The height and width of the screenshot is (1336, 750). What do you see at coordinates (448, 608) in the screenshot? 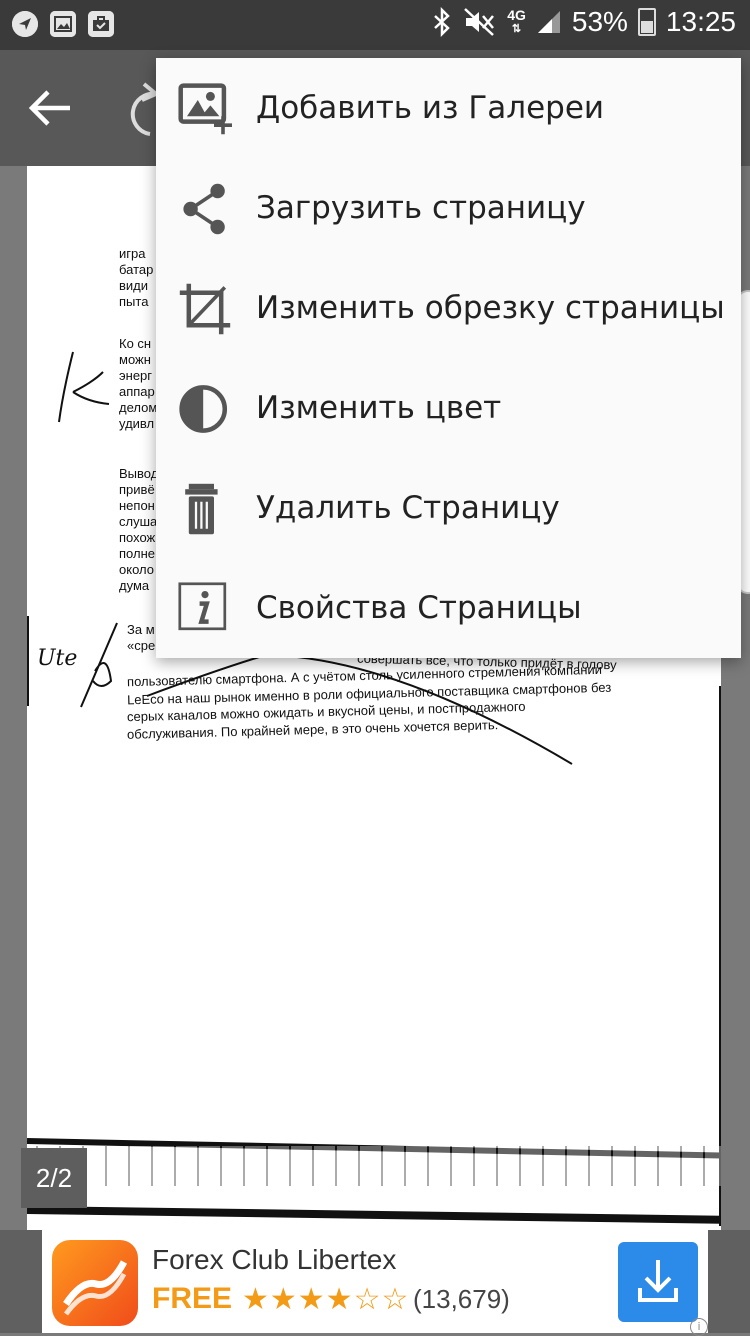
I see `menu-item-page-properties: Свойства Страницы` at bounding box center [448, 608].